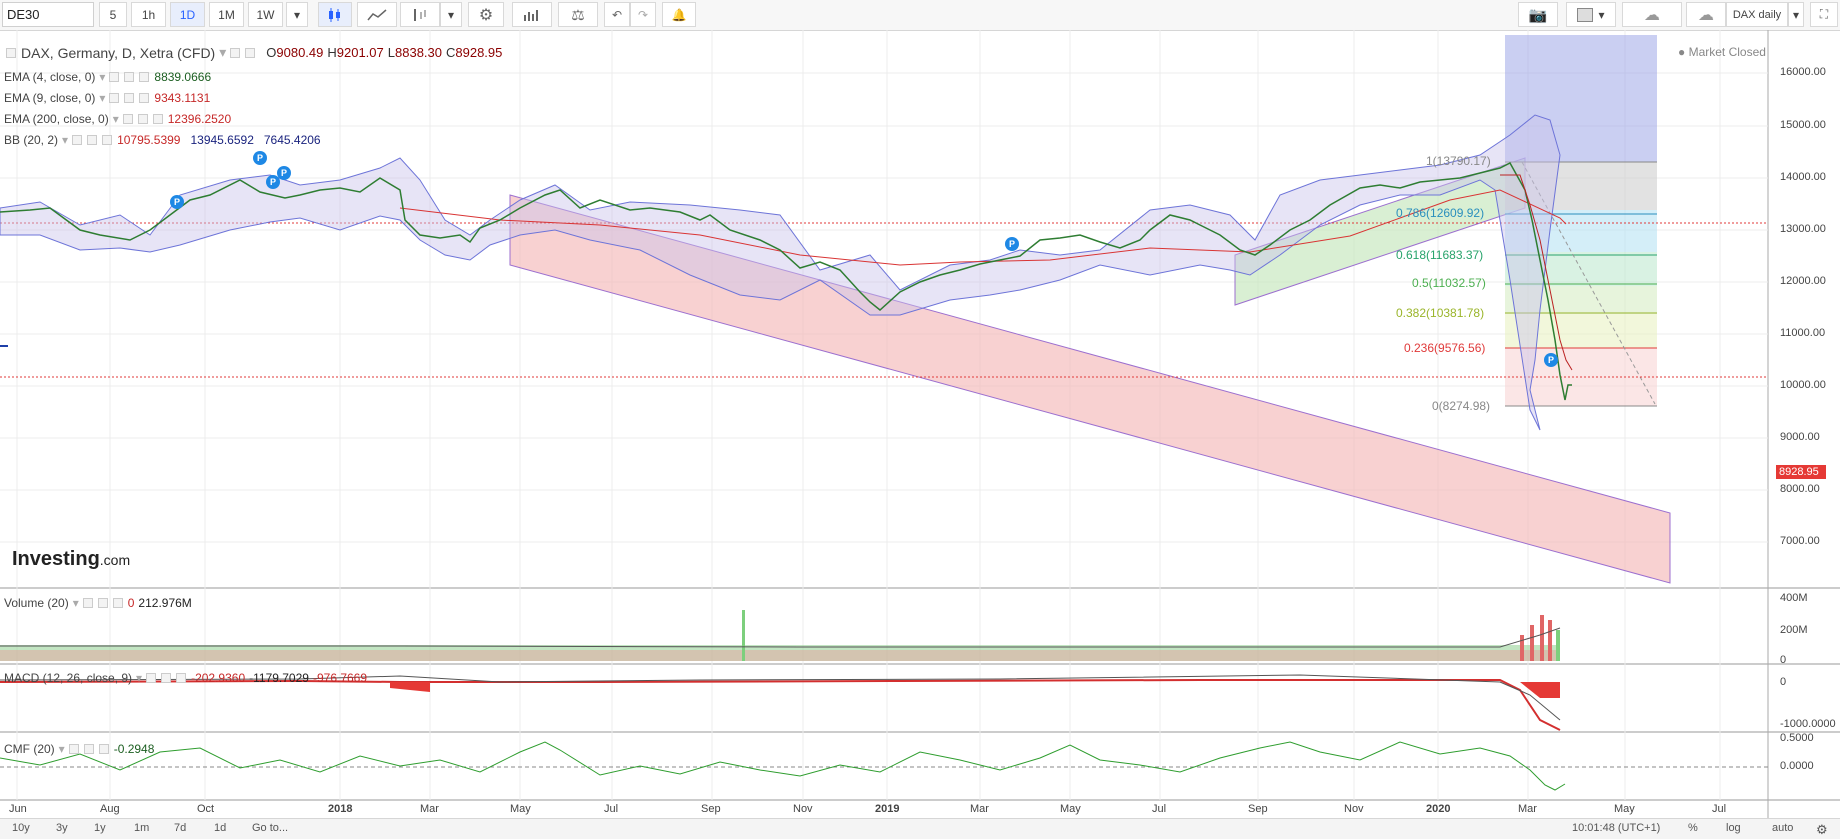  Describe the element at coordinates (611, 809) in the screenshot. I see `time-tick: Jul` at that location.